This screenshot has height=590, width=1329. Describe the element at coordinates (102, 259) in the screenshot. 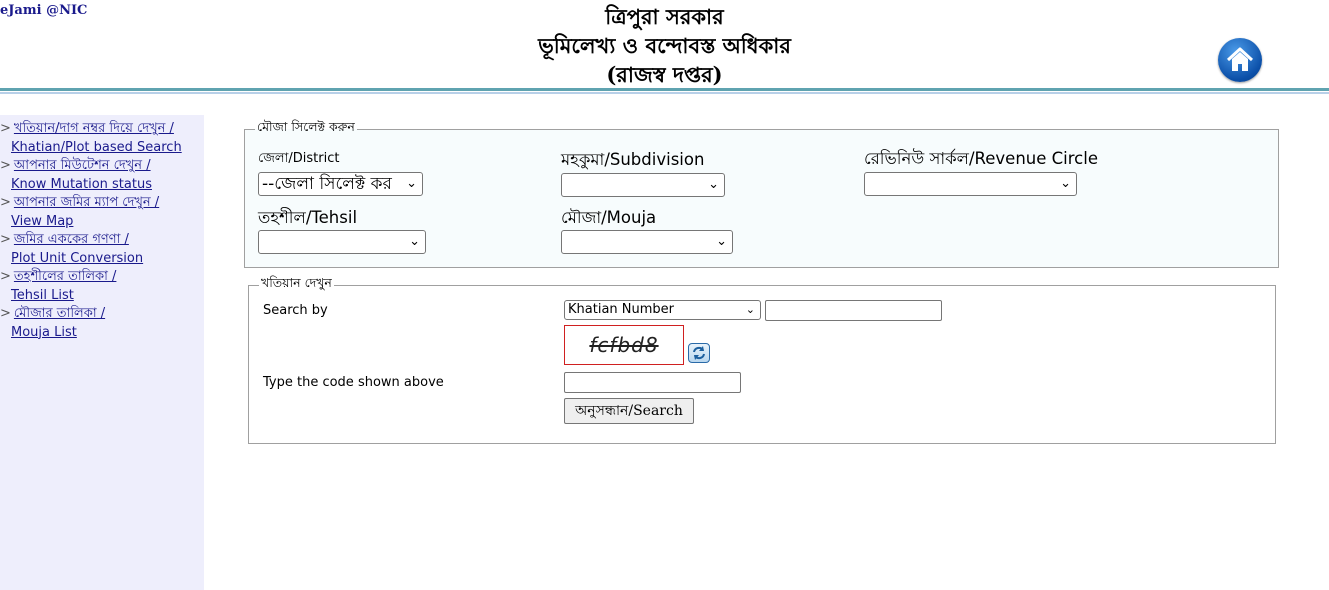

I see `sidebar-link-en: Plot Unit Conversion` at that location.